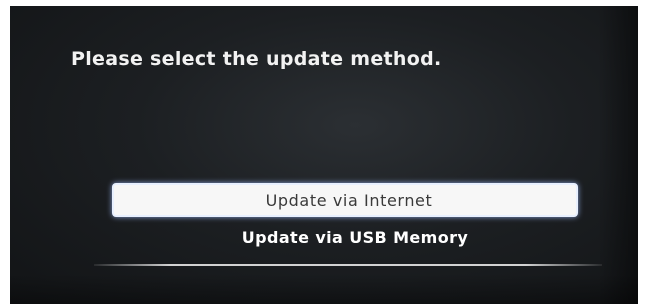 The image size is (645, 307). I want to click on update-method-prompt: Please select the update method., so click(256, 59).